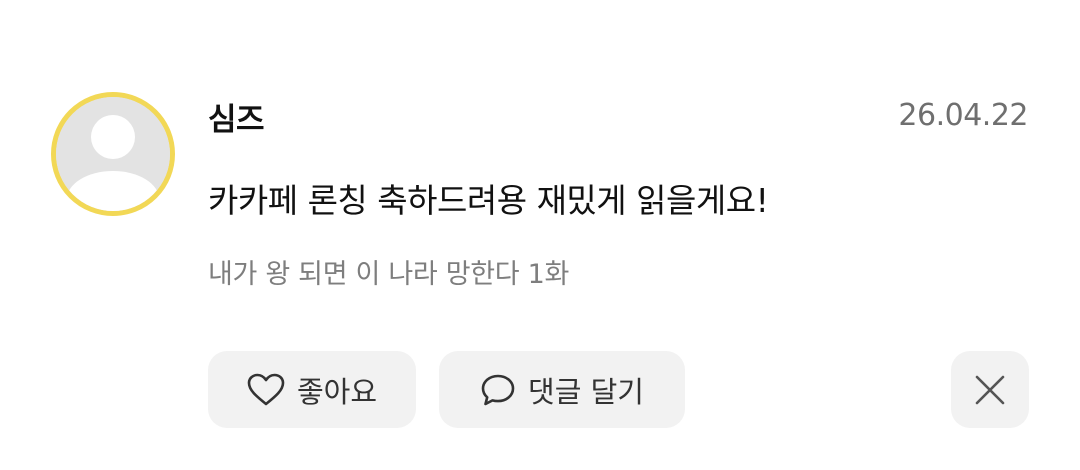  Describe the element at coordinates (498, 390) in the screenshot. I see `speech-bubble-icon` at that location.